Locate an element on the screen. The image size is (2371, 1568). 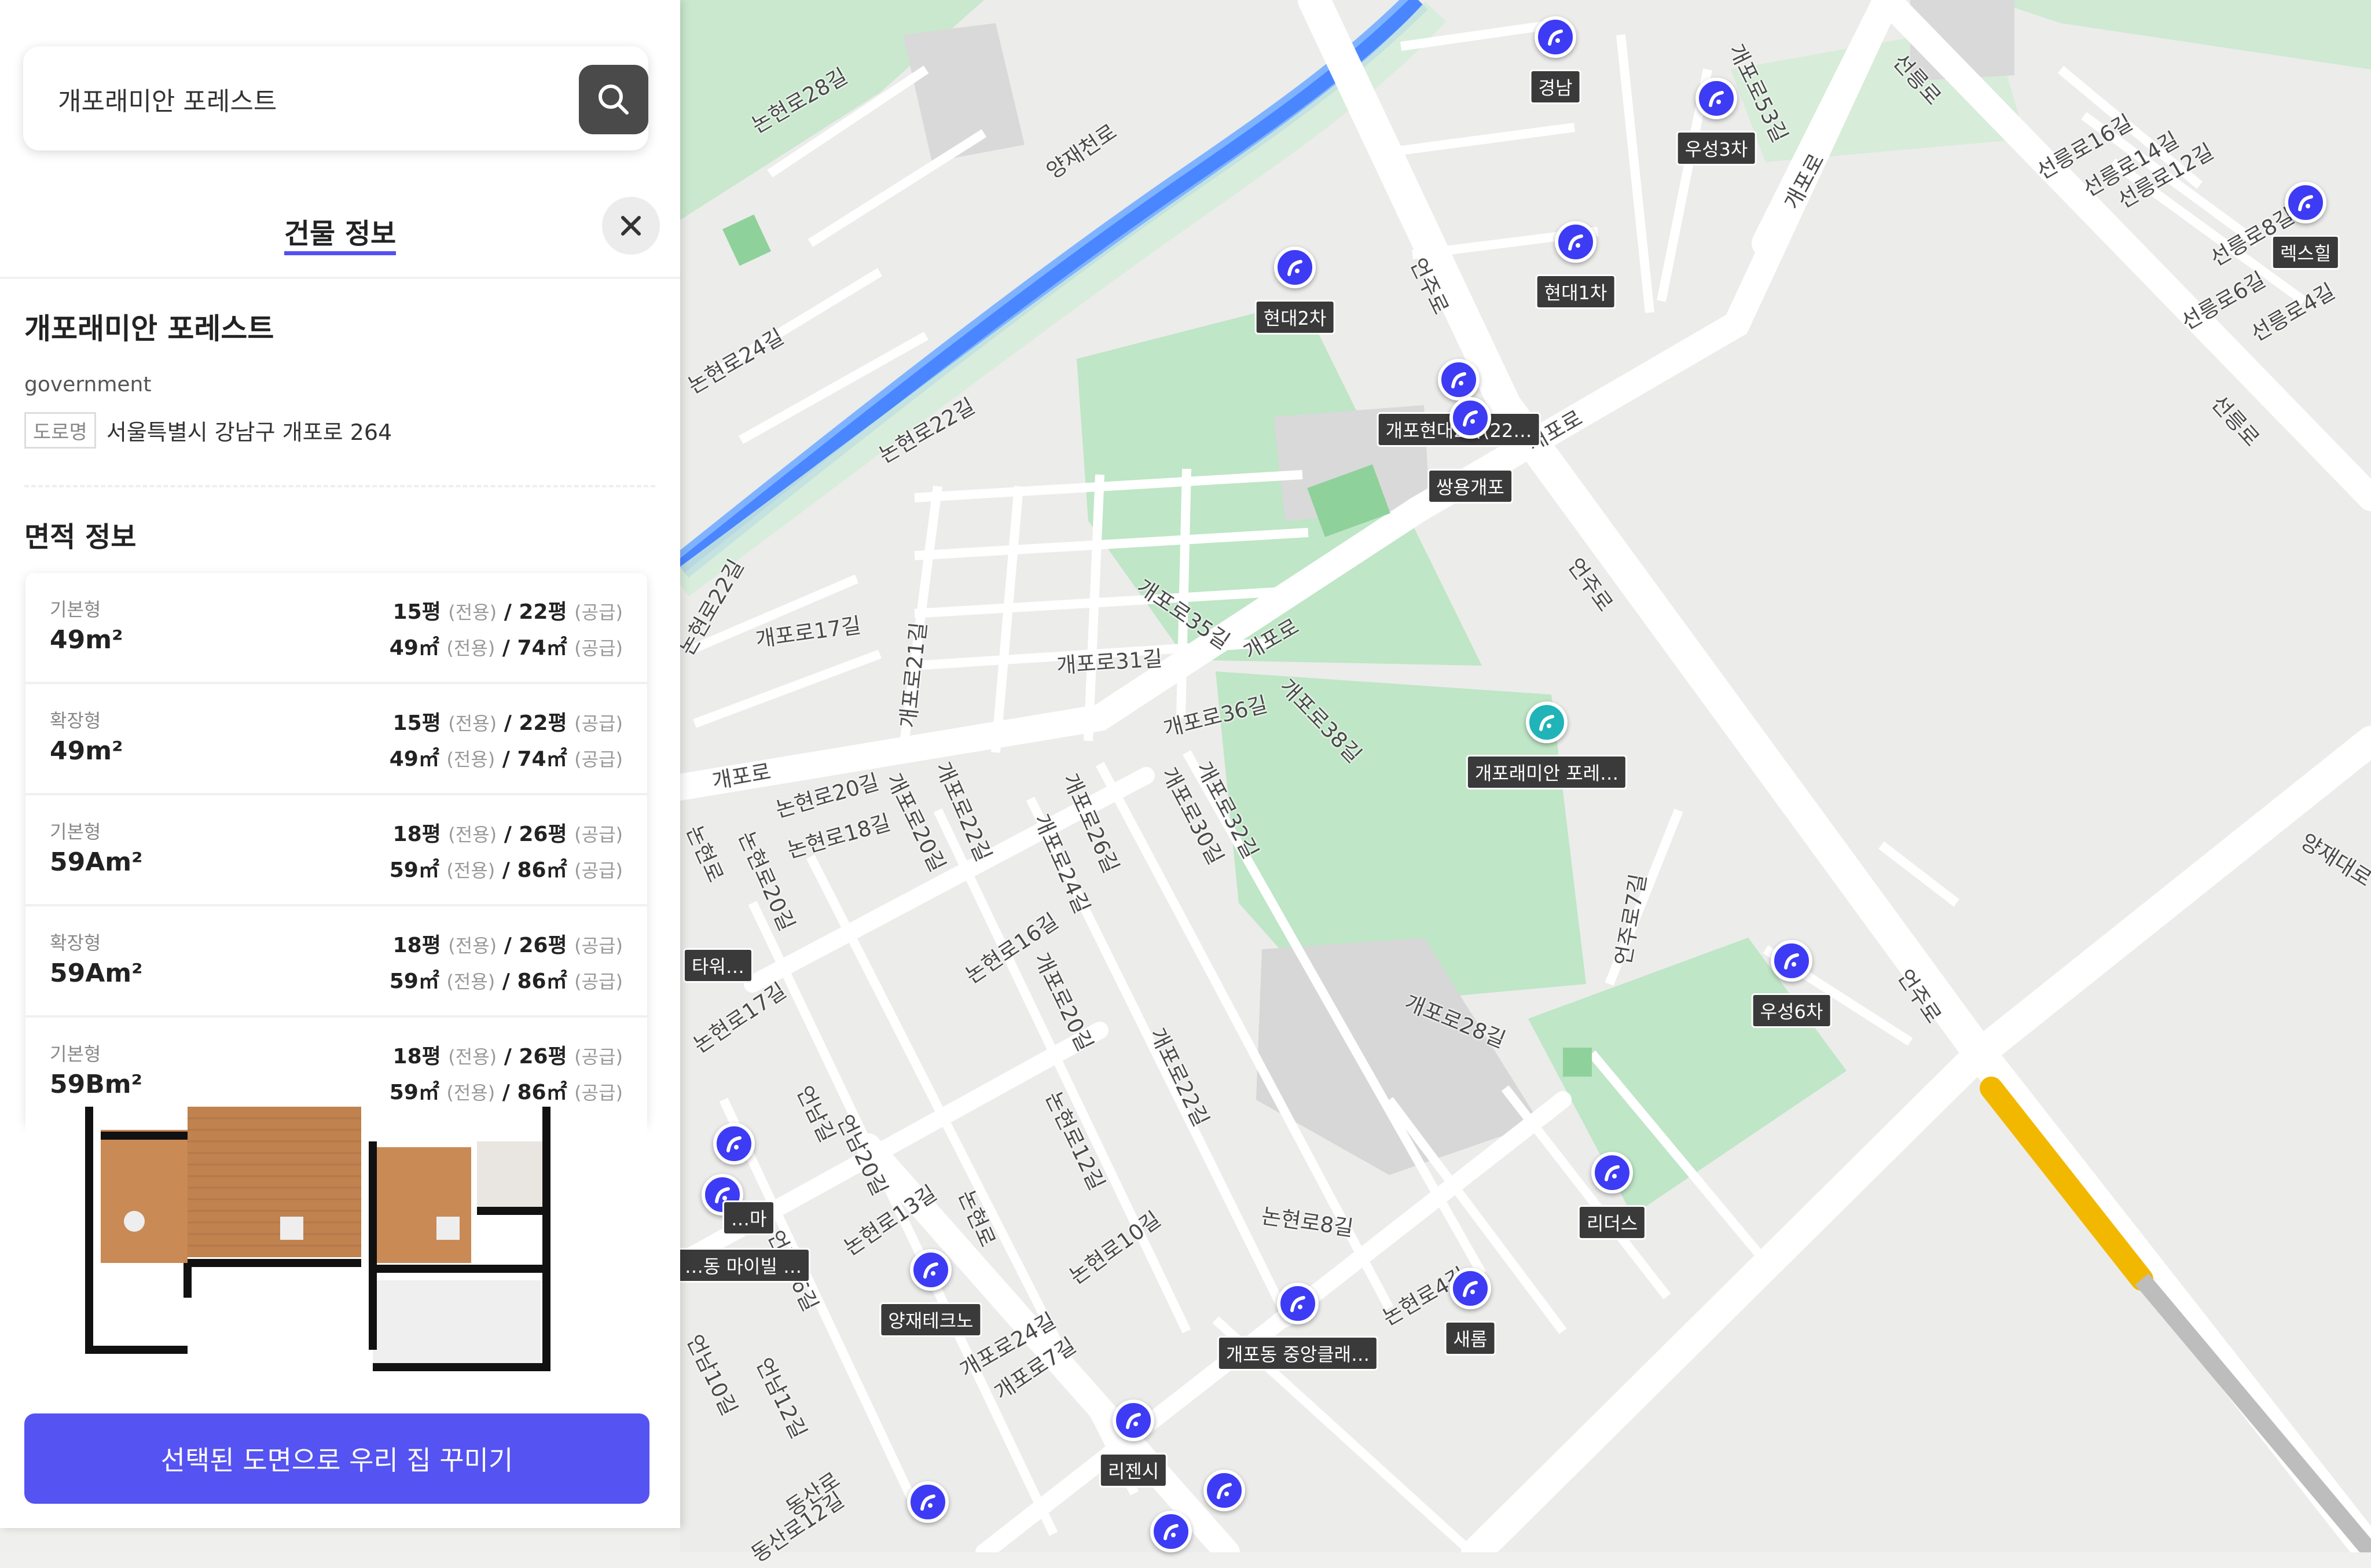
area-type-name: 59Bm² is located at coordinates (96, 1084).